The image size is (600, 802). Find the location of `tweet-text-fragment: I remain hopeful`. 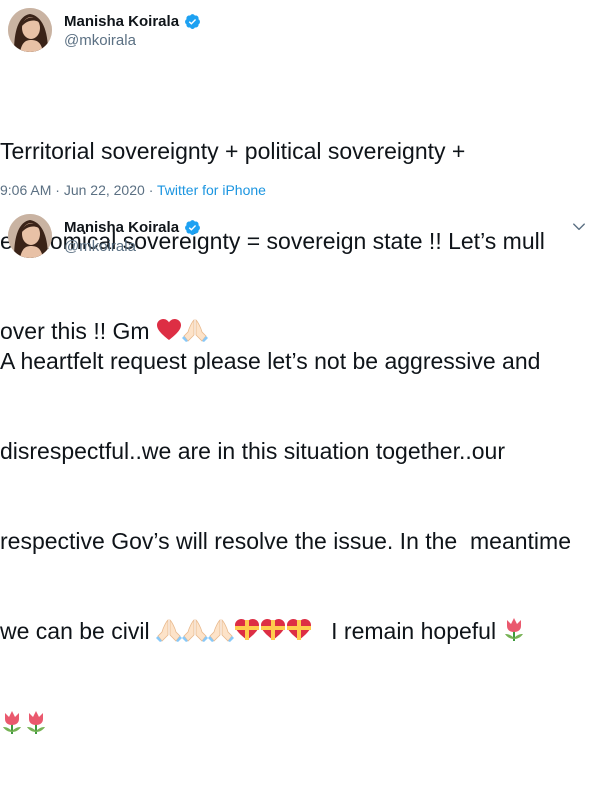

tweet-text-fragment: I remain hopeful is located at coordinates (414, 631).